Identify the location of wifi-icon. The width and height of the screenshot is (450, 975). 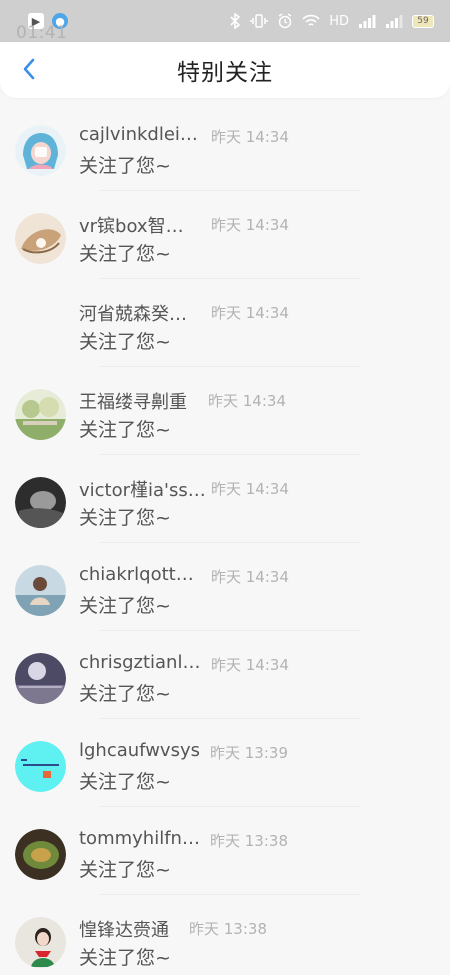
(311, 20).